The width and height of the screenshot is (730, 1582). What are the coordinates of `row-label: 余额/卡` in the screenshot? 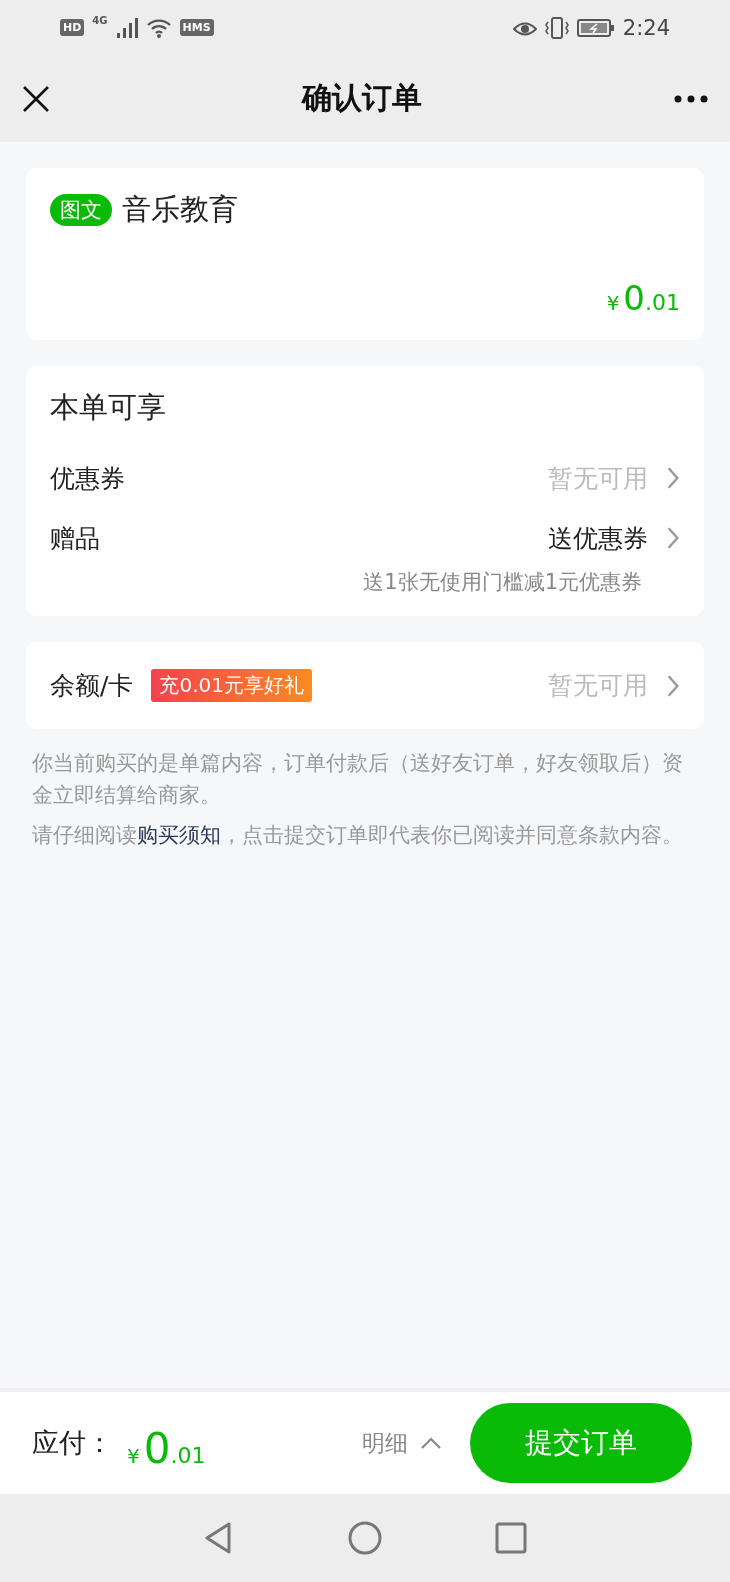 It's located at (92, 686).